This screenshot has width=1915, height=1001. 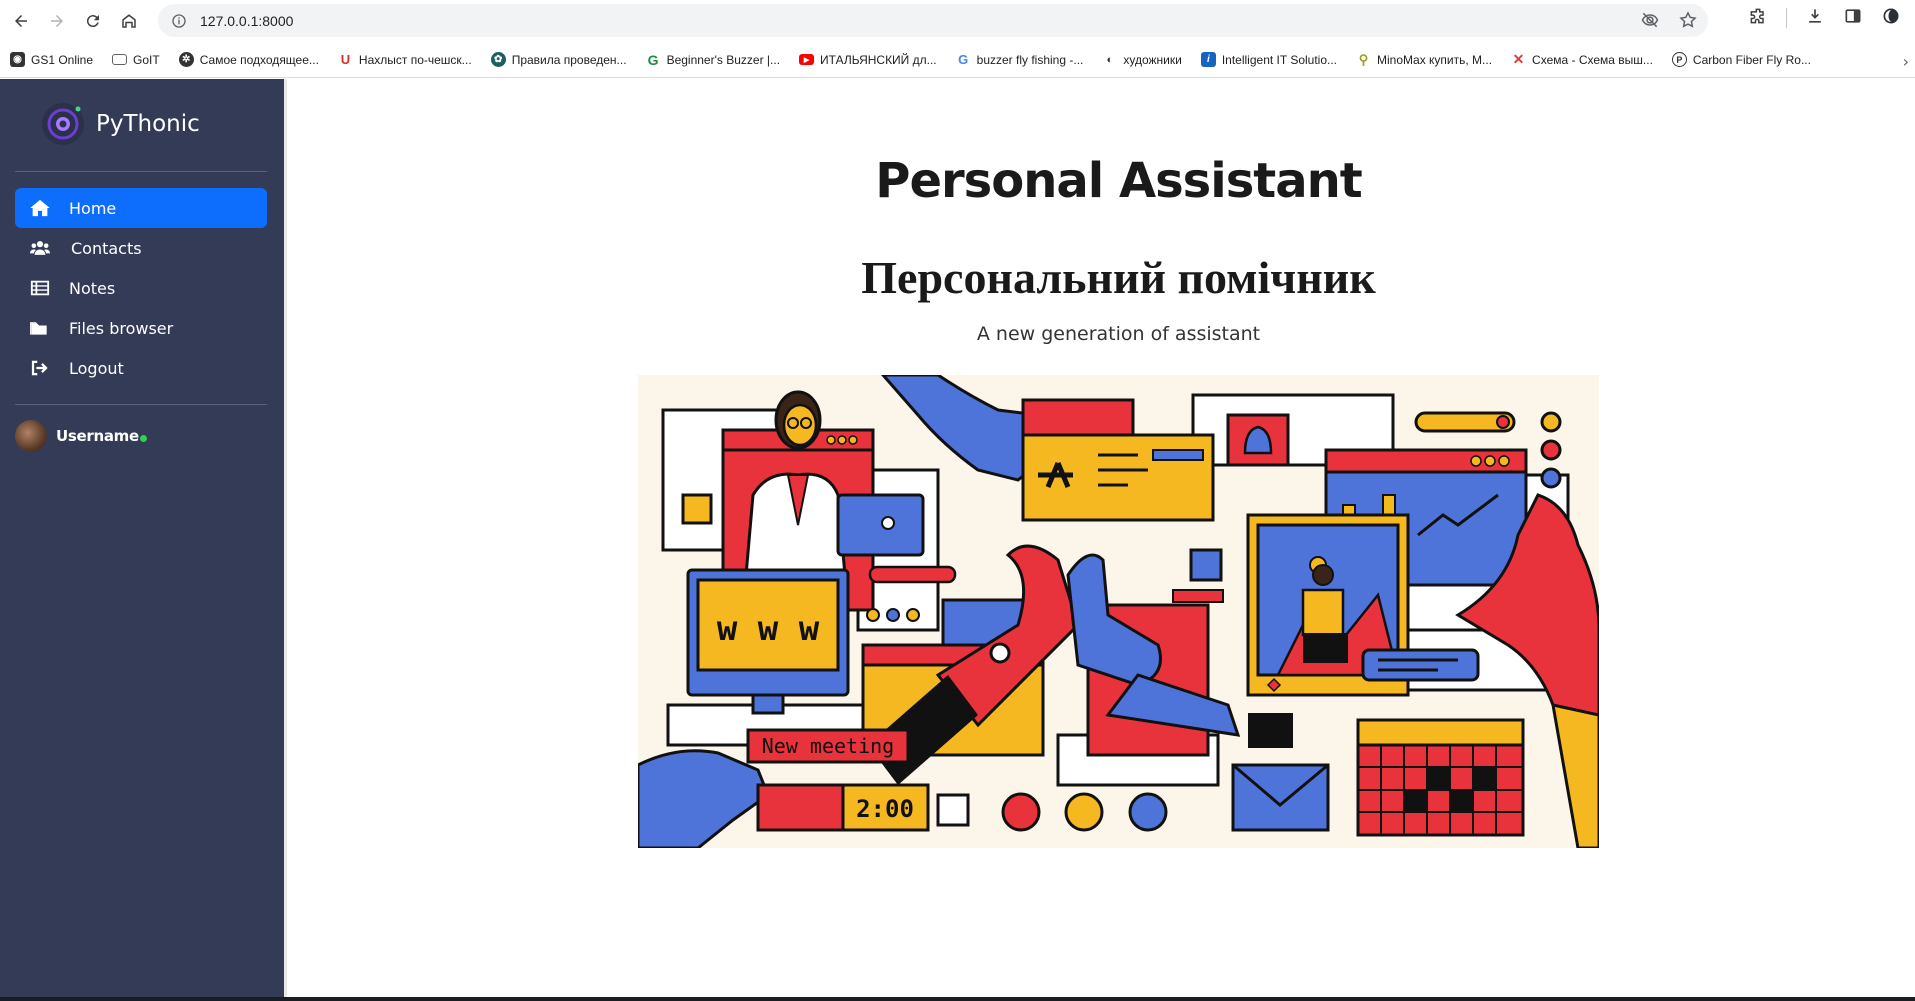 What do you see at coordinates (885, 809) in the screenshot?
I see `timer-text: 2:00` at bounding box center [885, 809].